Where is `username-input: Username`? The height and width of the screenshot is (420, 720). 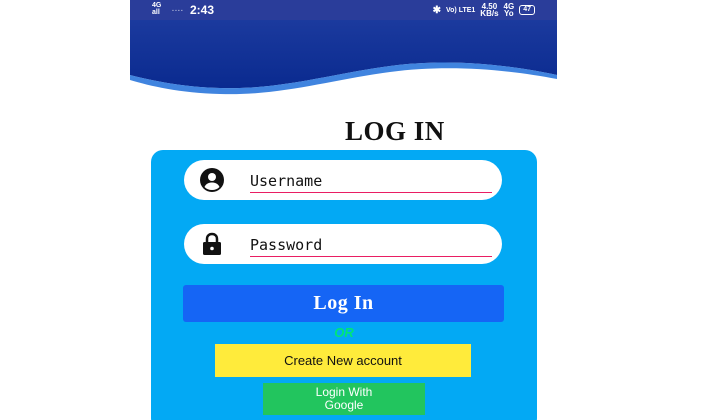
username-input: Username is located at coordinates (371, 182).